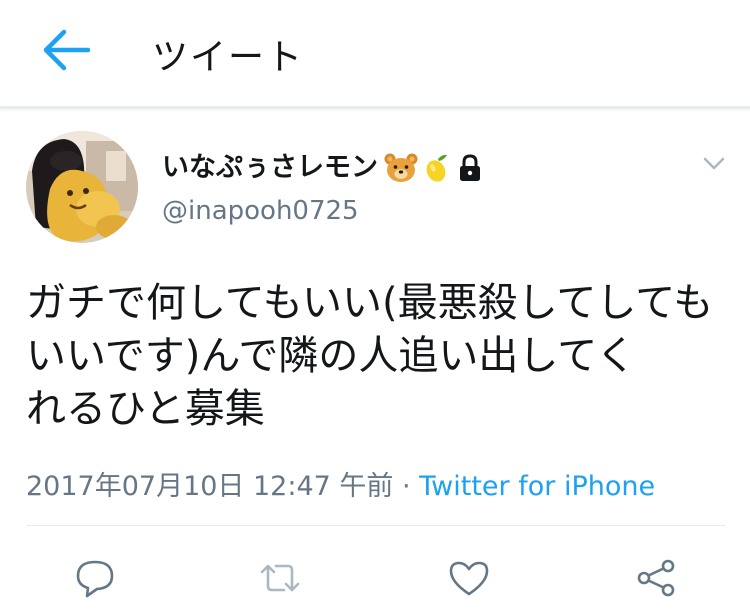 This screenshot has height=614, width=750. I want to click on display-name-text: いなぷぅさレモン, so click(270, 167).